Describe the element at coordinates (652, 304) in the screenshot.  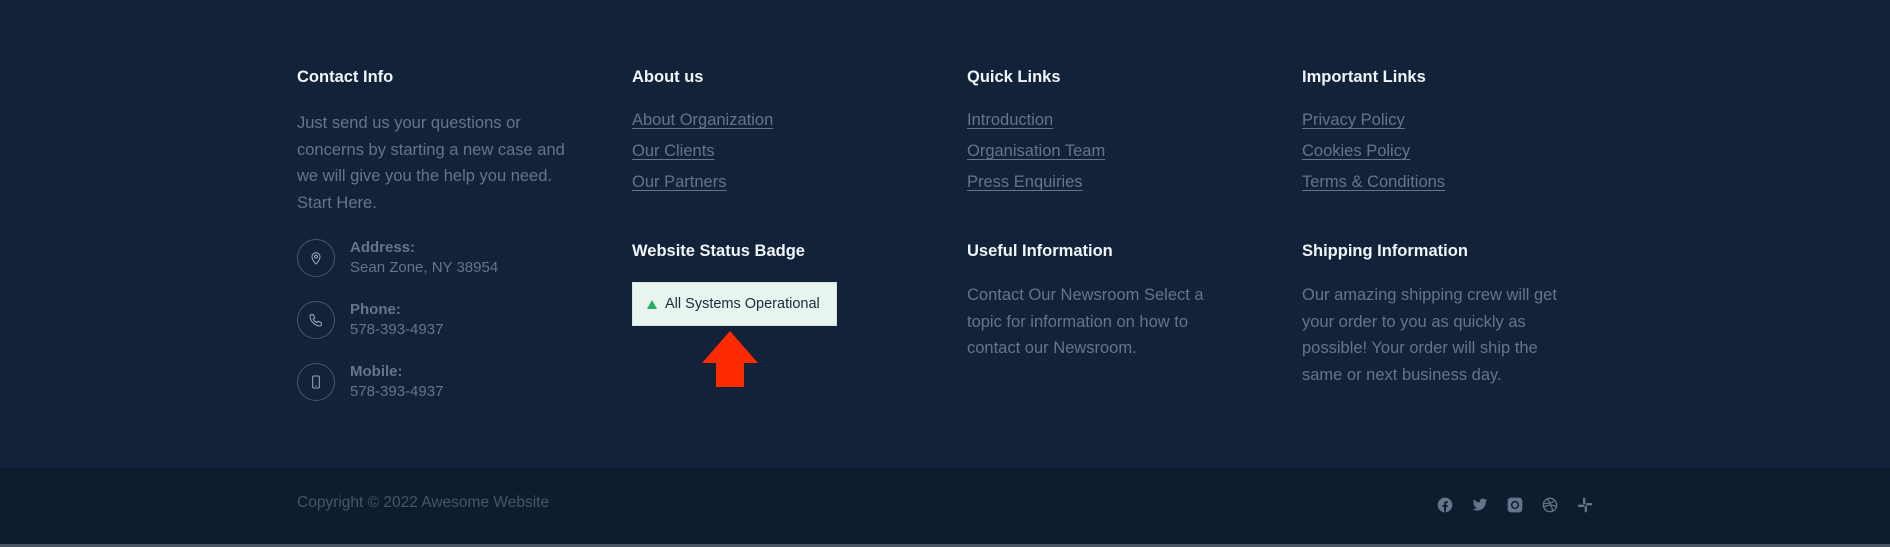
I see `status-up-icon` at that location.